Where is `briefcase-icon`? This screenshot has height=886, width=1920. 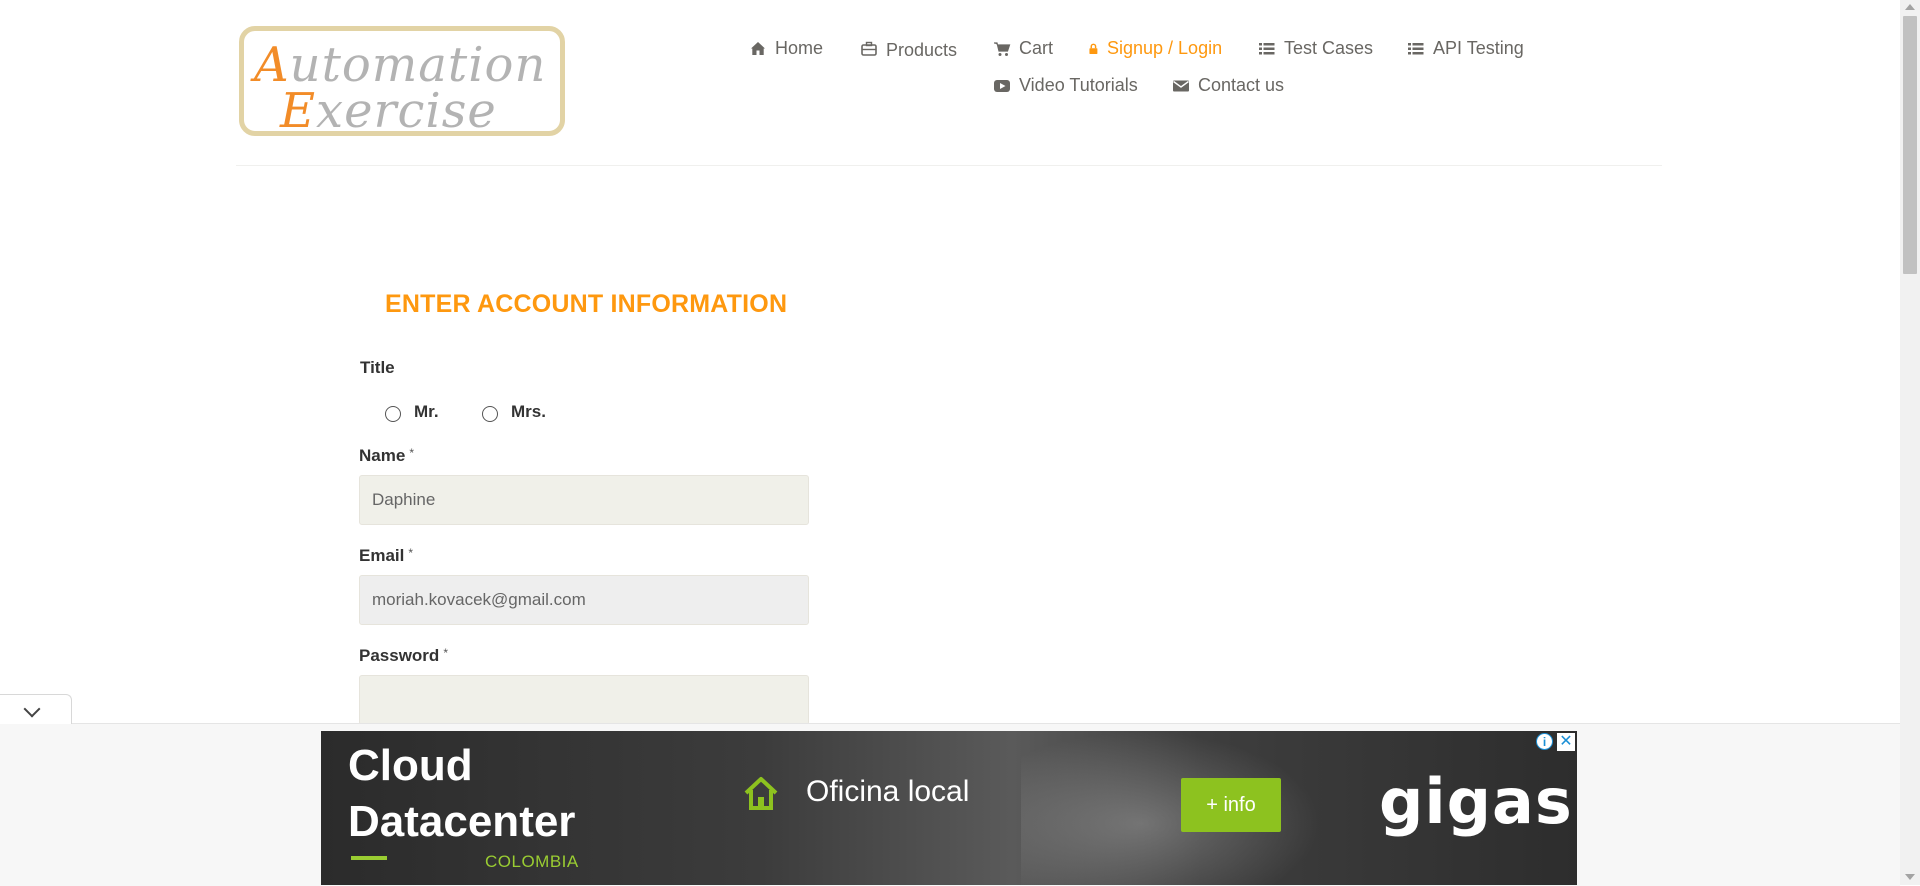
briefcase-icon is located at coordinates (869, 48).